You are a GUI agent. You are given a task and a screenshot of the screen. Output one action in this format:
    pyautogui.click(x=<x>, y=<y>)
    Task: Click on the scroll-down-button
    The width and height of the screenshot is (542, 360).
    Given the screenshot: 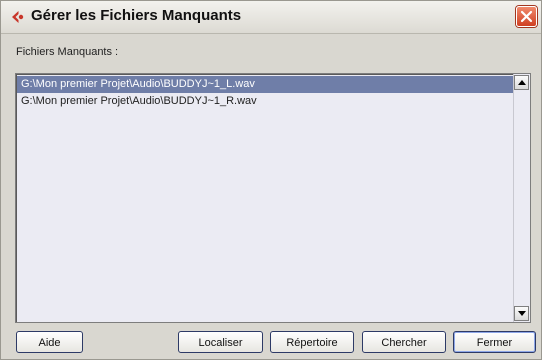 What is the action you would take?
    pyautogui.click(x=521, y=313)
    